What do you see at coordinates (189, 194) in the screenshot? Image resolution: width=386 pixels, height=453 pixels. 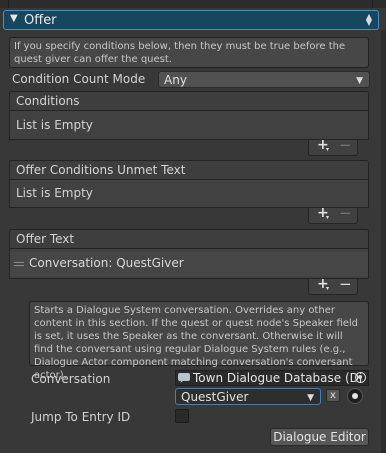 I see `offer-conditions-unmet-body: List is Empty` at bounding box center [189, 194].